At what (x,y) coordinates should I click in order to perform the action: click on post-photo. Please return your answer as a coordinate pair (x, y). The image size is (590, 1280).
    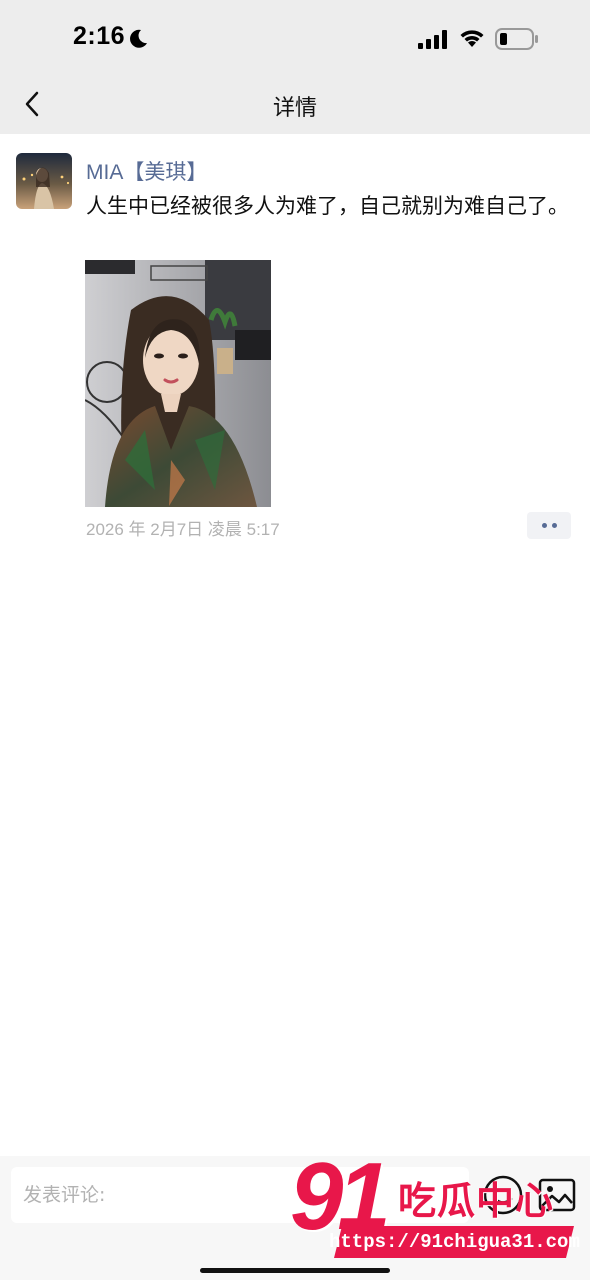
    Looking at the image, I should click on (178, 383).